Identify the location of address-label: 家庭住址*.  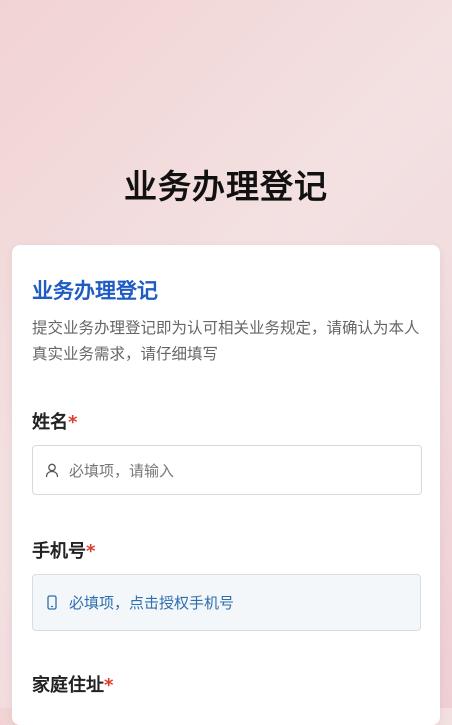
(72, 684).